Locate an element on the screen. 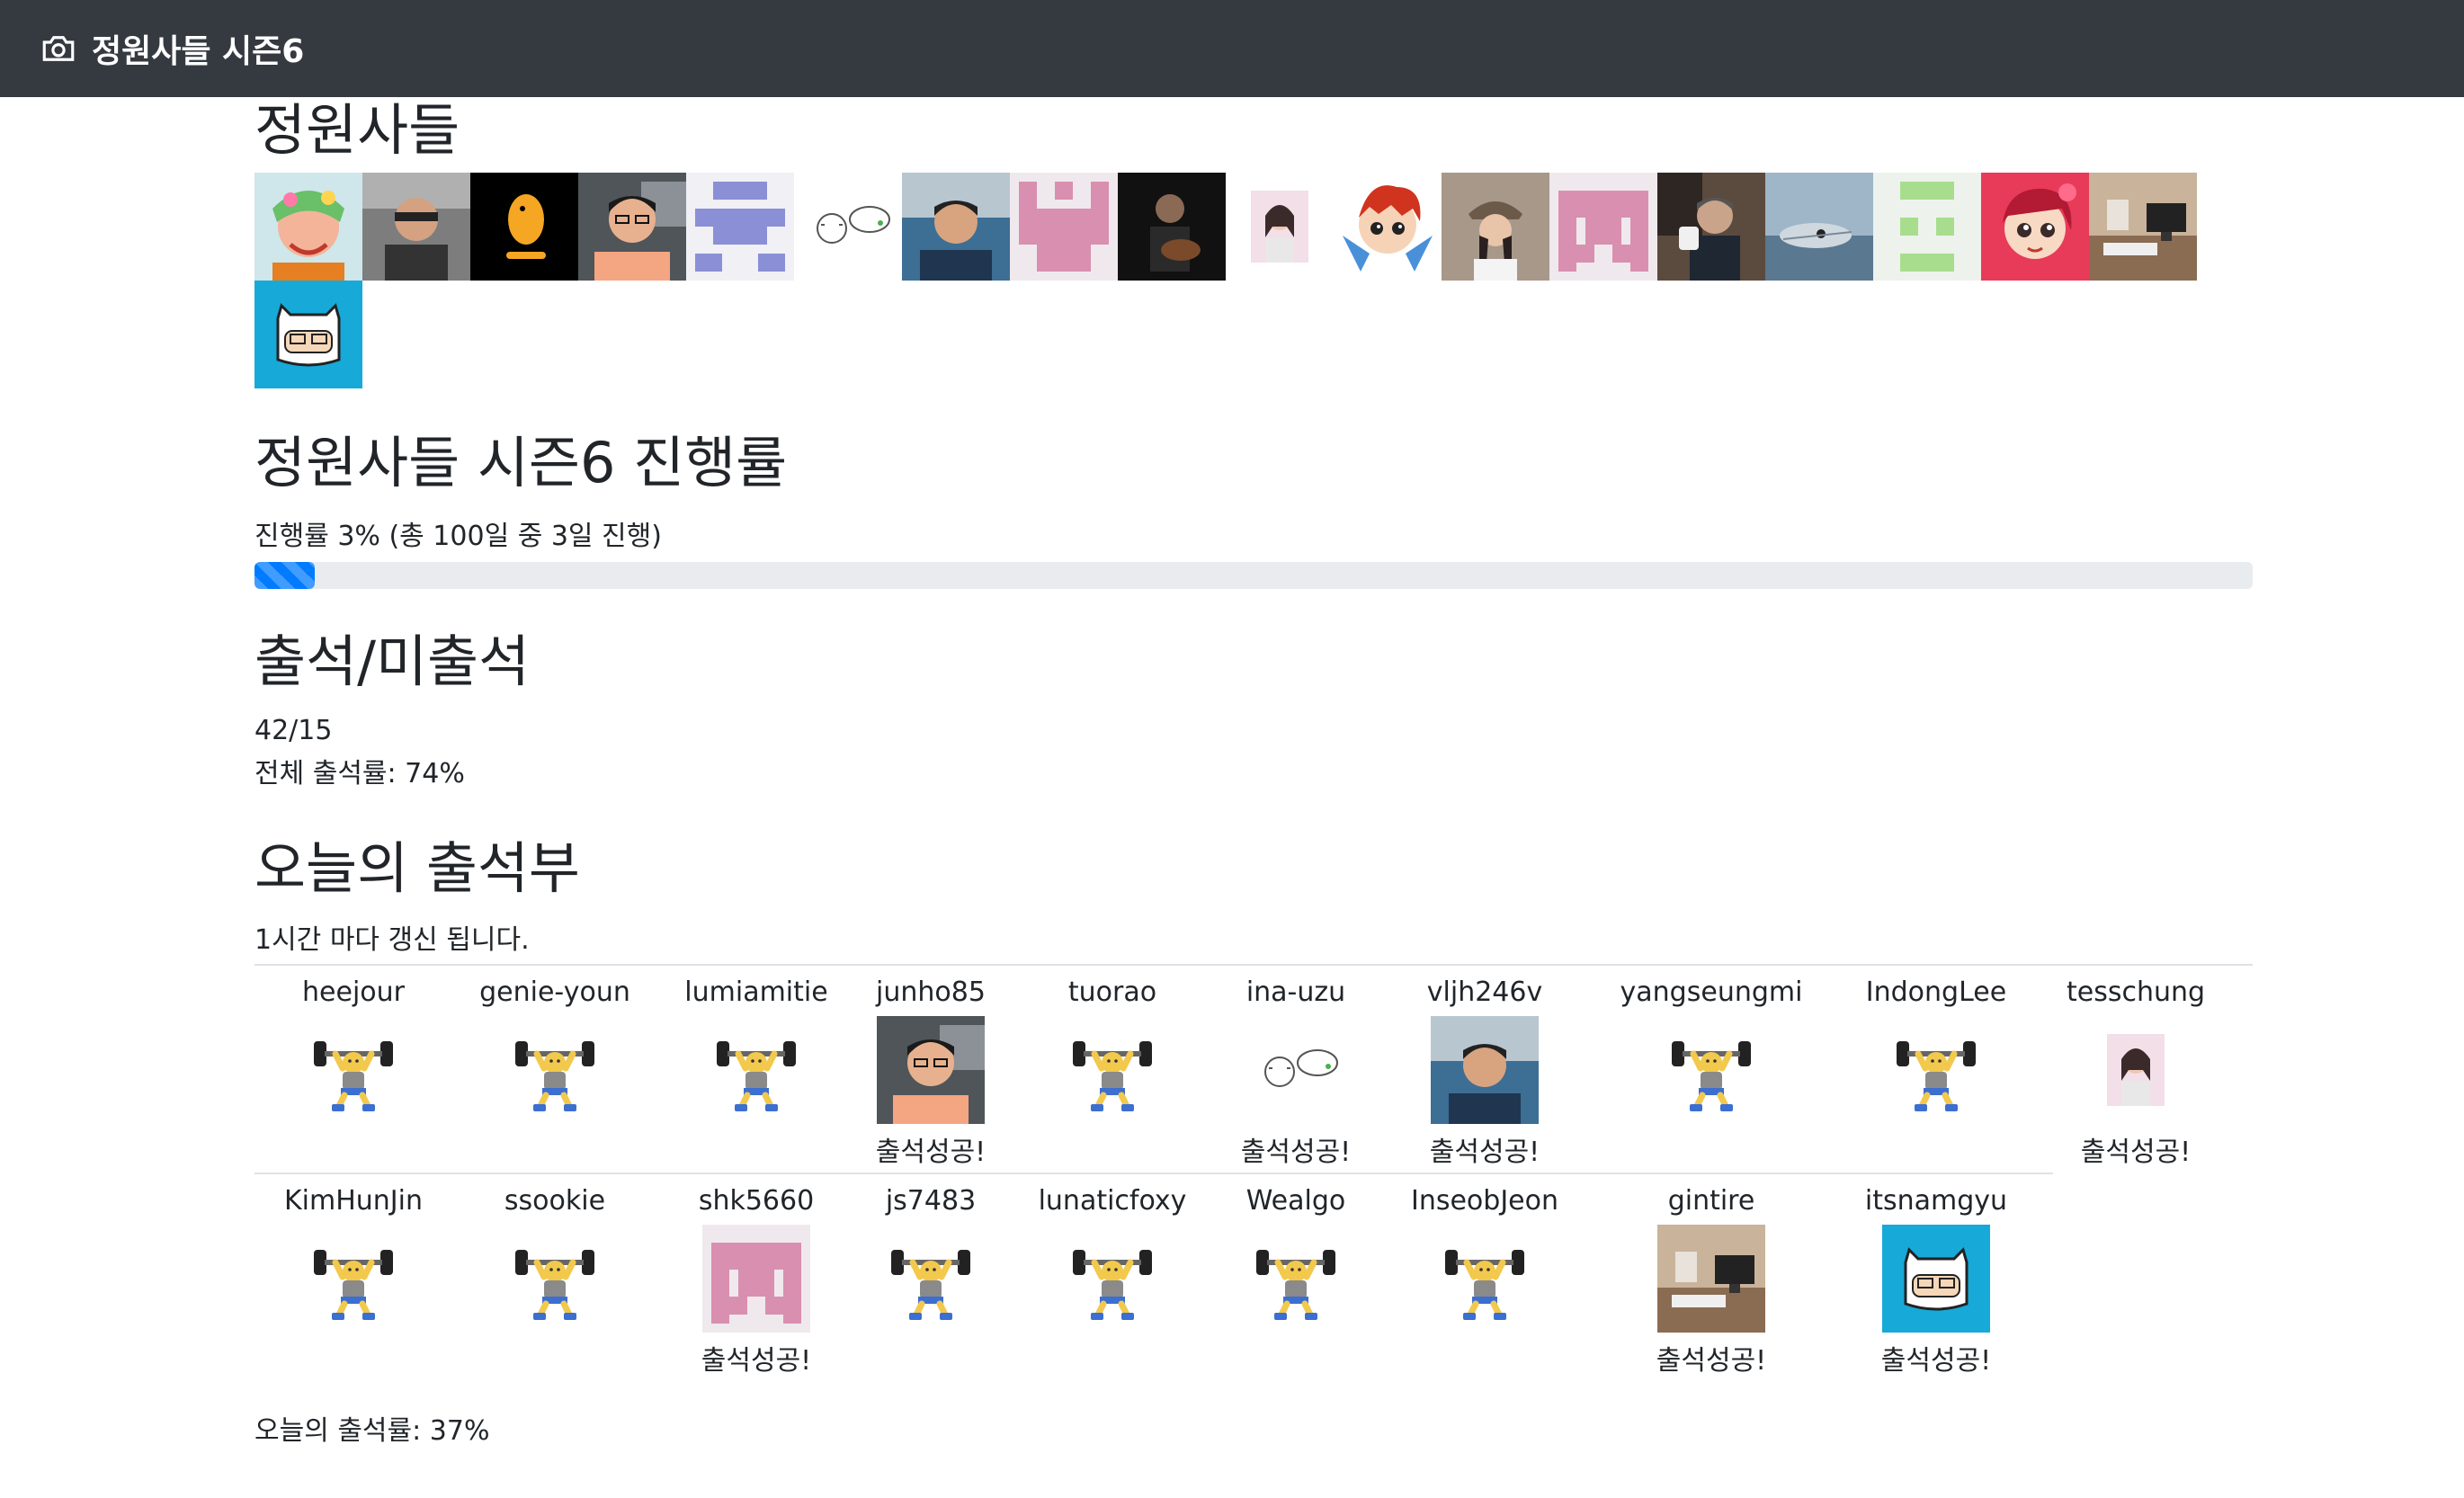 This screenshot has width=2464, height=1498. attendance-cell-ina-uzu: ina-uzu 출석성공! is located at coordinates (1296, 1069).